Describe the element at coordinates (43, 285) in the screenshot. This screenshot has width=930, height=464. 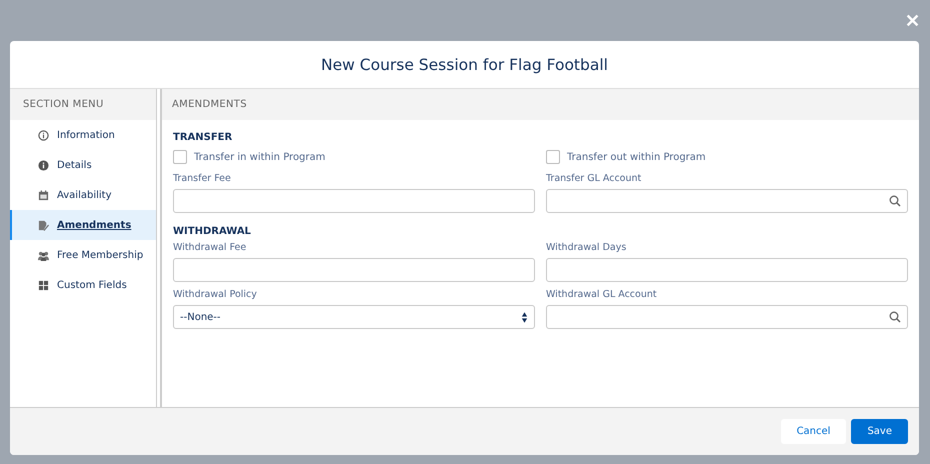
I see `grid-icon` at that location.